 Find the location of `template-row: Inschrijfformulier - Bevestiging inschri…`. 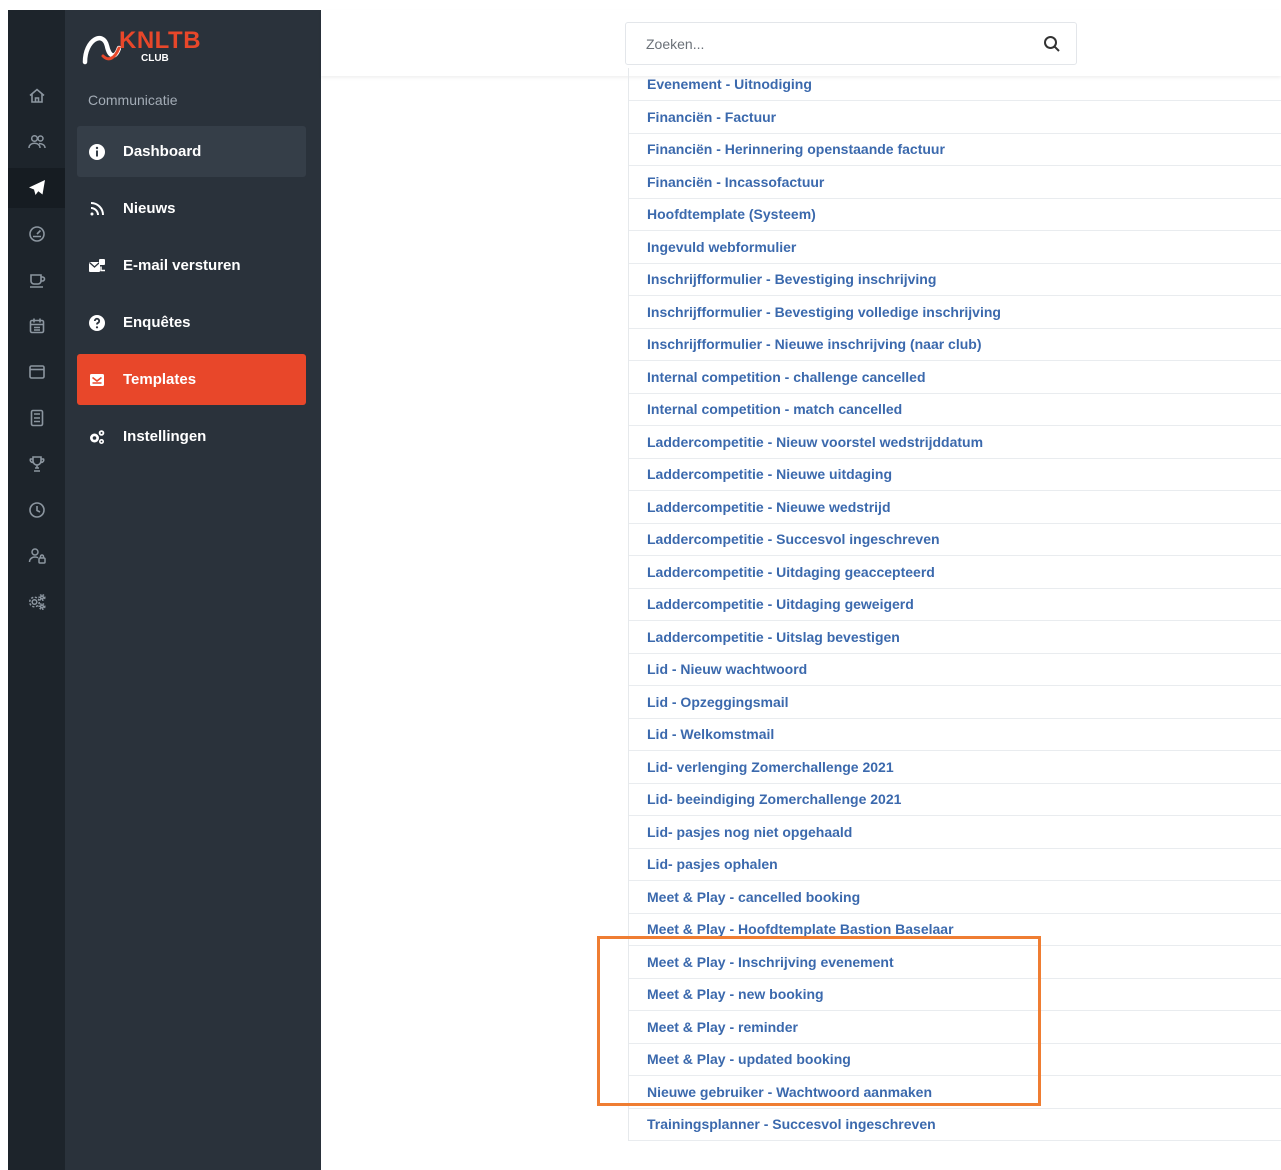

template-row: Inschrijfformulier - Bevestiging inschri… is located at coordinates (955, 280).